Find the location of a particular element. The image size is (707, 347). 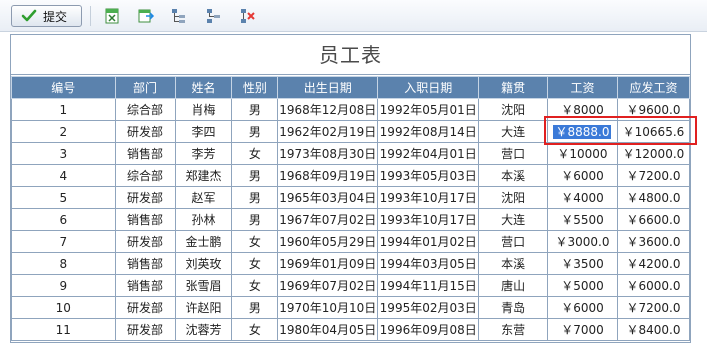

submit-button: 提交 is located at coordinates (46, 16).